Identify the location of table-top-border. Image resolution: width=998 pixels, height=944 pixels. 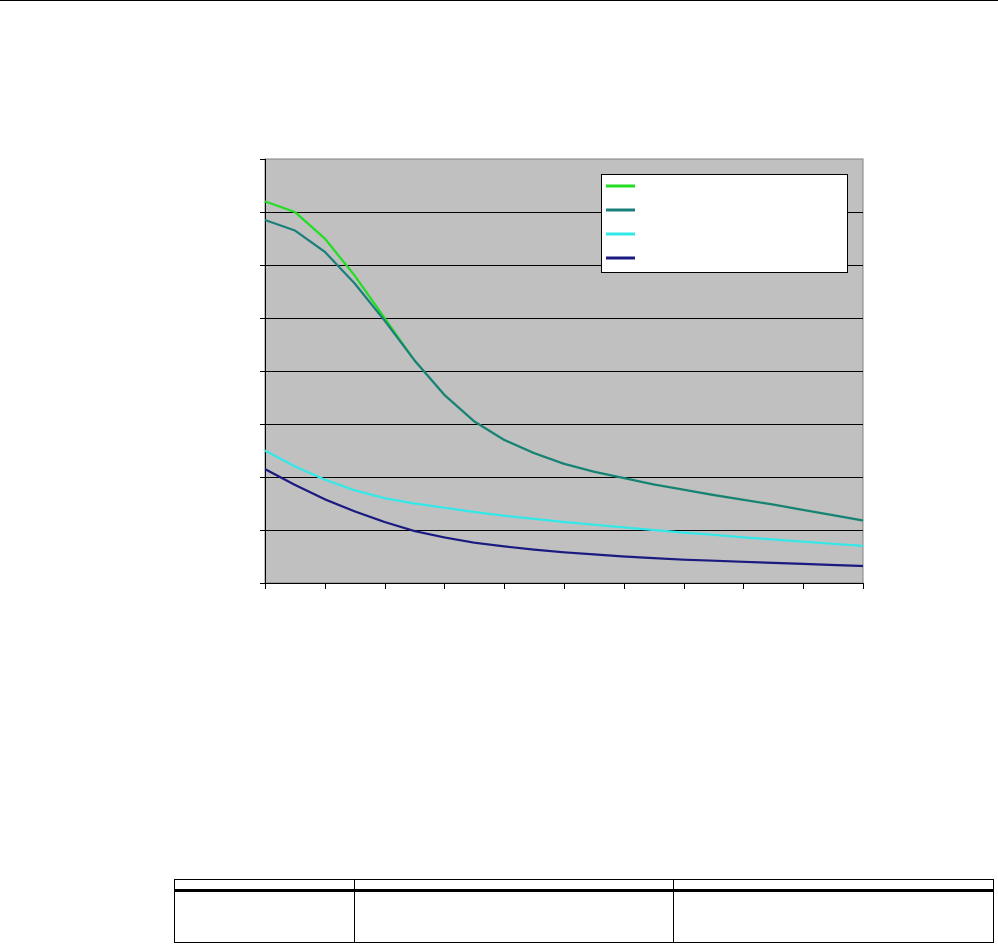
(584, 879).